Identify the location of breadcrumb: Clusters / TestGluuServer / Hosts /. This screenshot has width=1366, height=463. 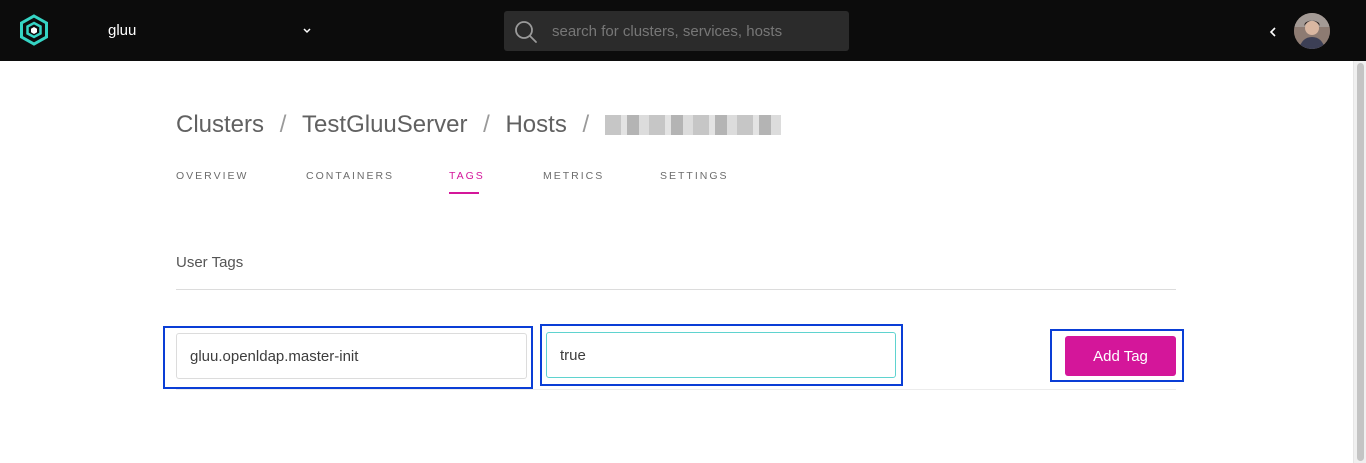
(478, 126).